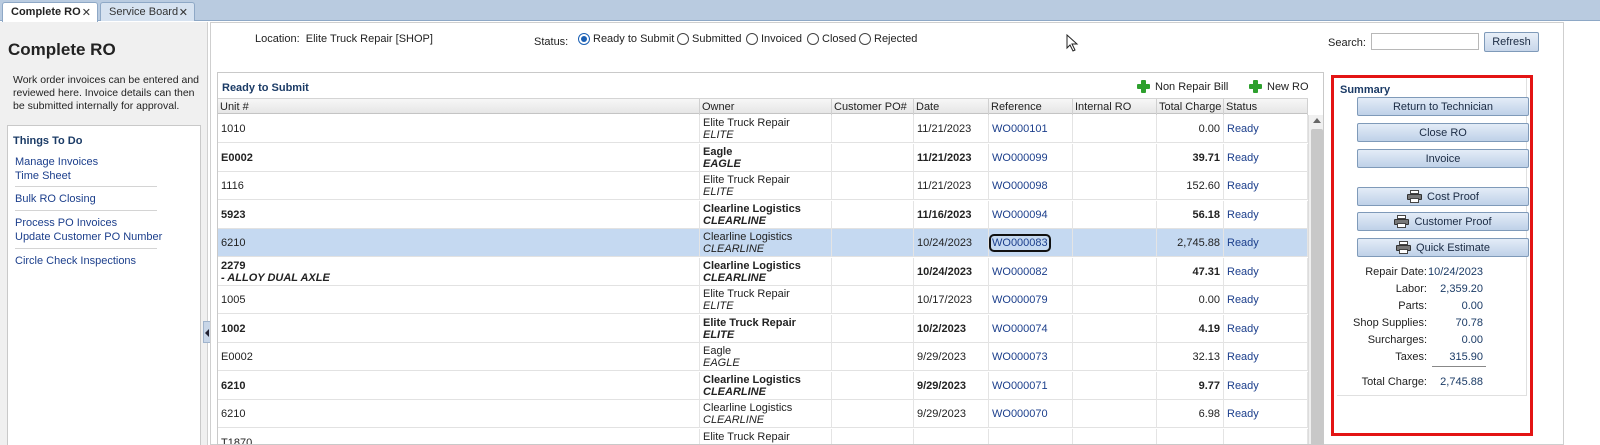 This screenshot has width=1600, height=445. Describe the element at coordinates (1266, 107) in the screenshot. I see `column-header-status: Status` at that location.